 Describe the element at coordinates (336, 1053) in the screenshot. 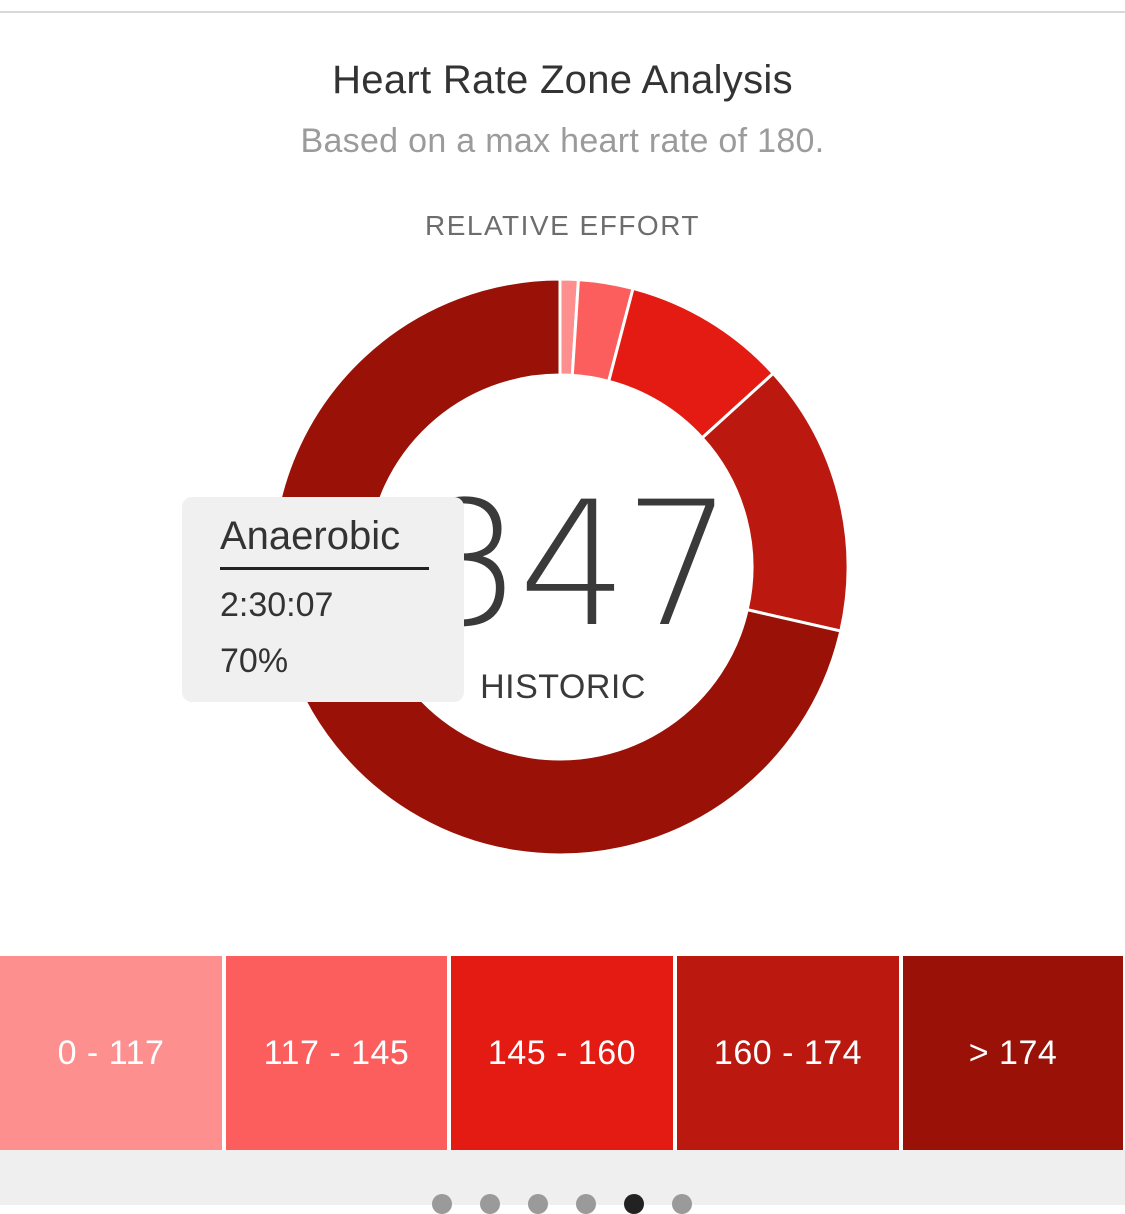

I see `zone-button-2: 117 - 145` at that location.